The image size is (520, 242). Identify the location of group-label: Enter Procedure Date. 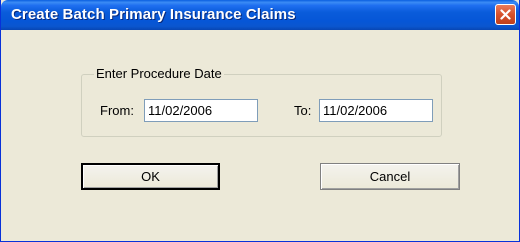
(159, 73).